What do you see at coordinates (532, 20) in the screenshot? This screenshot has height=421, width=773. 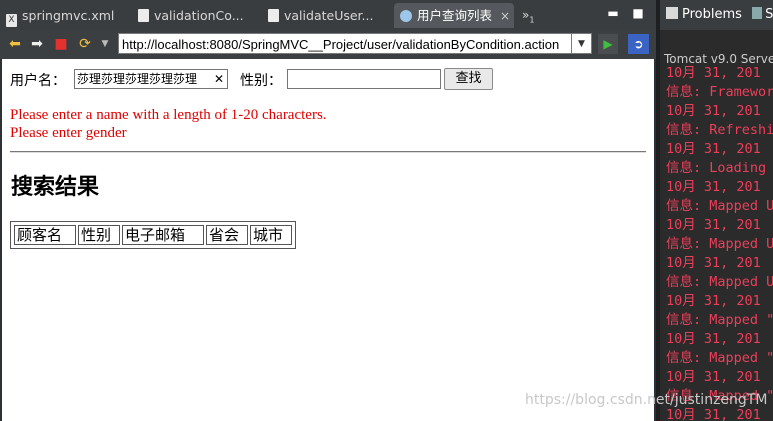 I see `tab-overflow-count: 1` at bounding box center [532, 20].